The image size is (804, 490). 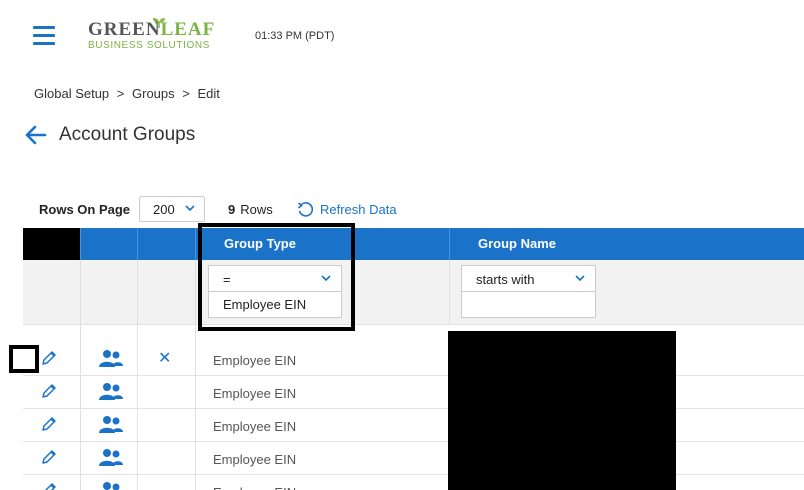 I want to click on group-name-operator-select: starts with, so click(x=528, y=278).